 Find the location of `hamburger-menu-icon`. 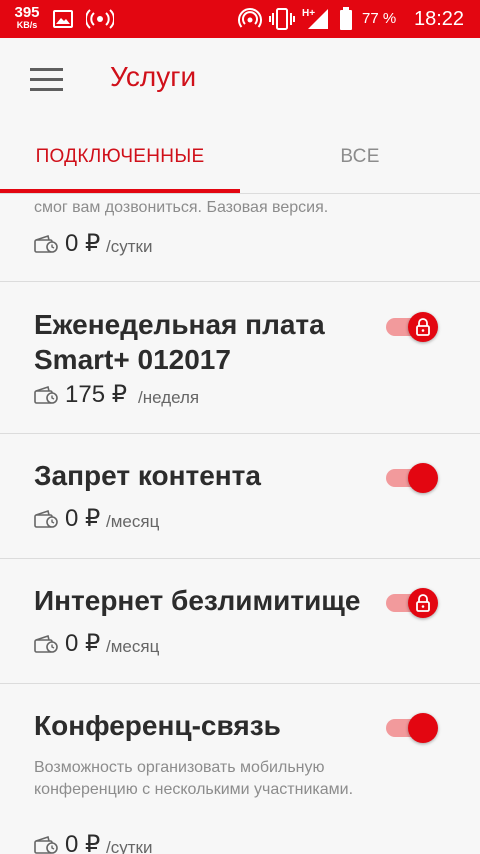

hamburger-menu-icon is located at coordinates (46, 80).